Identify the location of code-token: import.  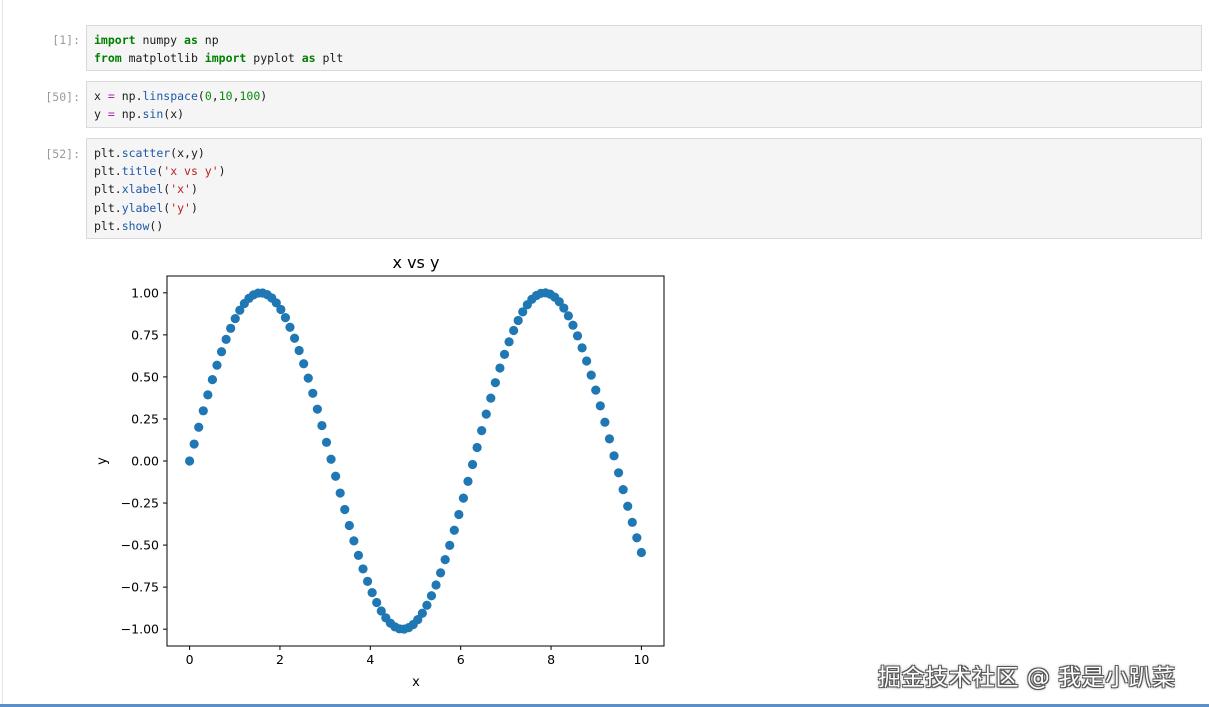
(115, 40).